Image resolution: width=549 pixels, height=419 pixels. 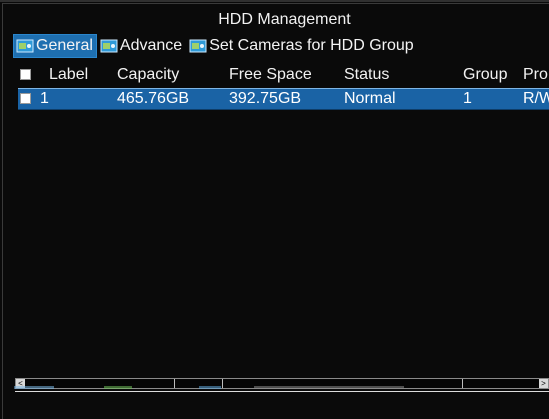 What do you see at coordinates (462, 383) in the screenshot?
I see `scrollbar-tick` at bounding box center [462, 383].